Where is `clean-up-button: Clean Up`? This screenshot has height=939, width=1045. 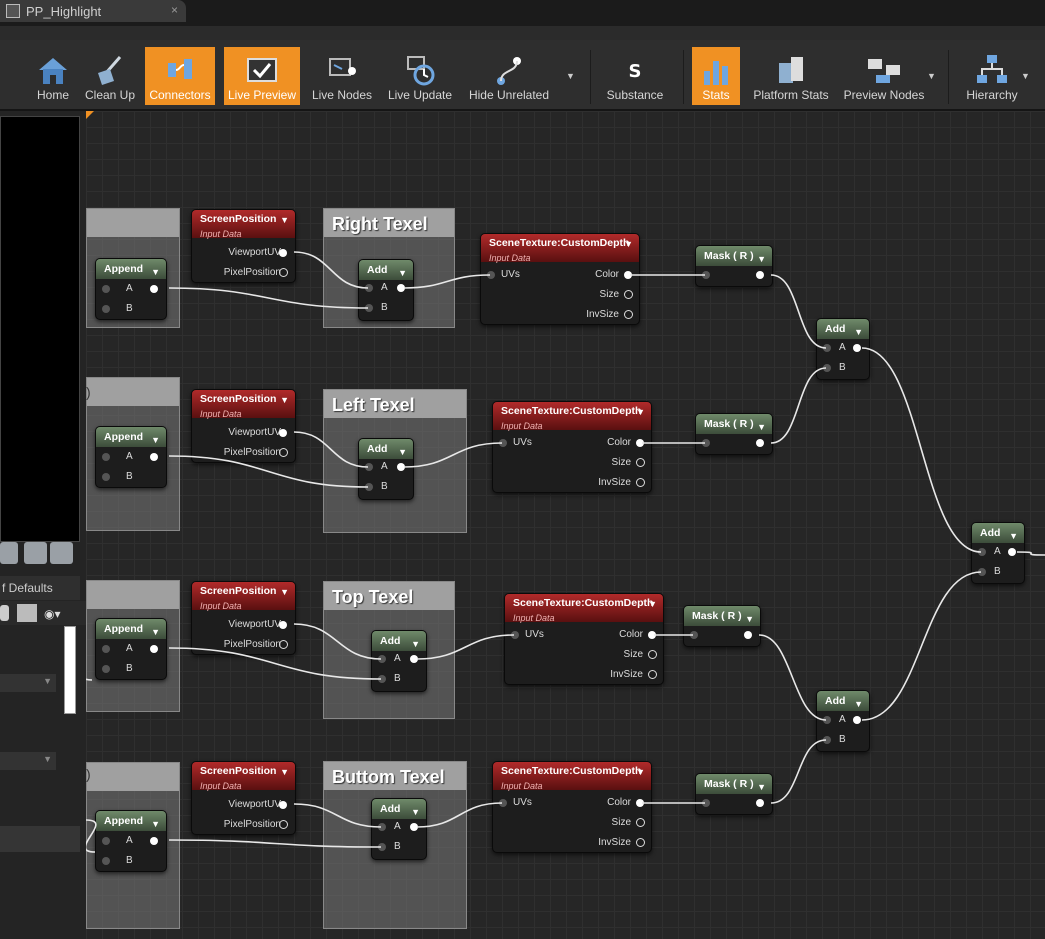
clean-up-button: Clean Up is located at coordinates (110, 76).